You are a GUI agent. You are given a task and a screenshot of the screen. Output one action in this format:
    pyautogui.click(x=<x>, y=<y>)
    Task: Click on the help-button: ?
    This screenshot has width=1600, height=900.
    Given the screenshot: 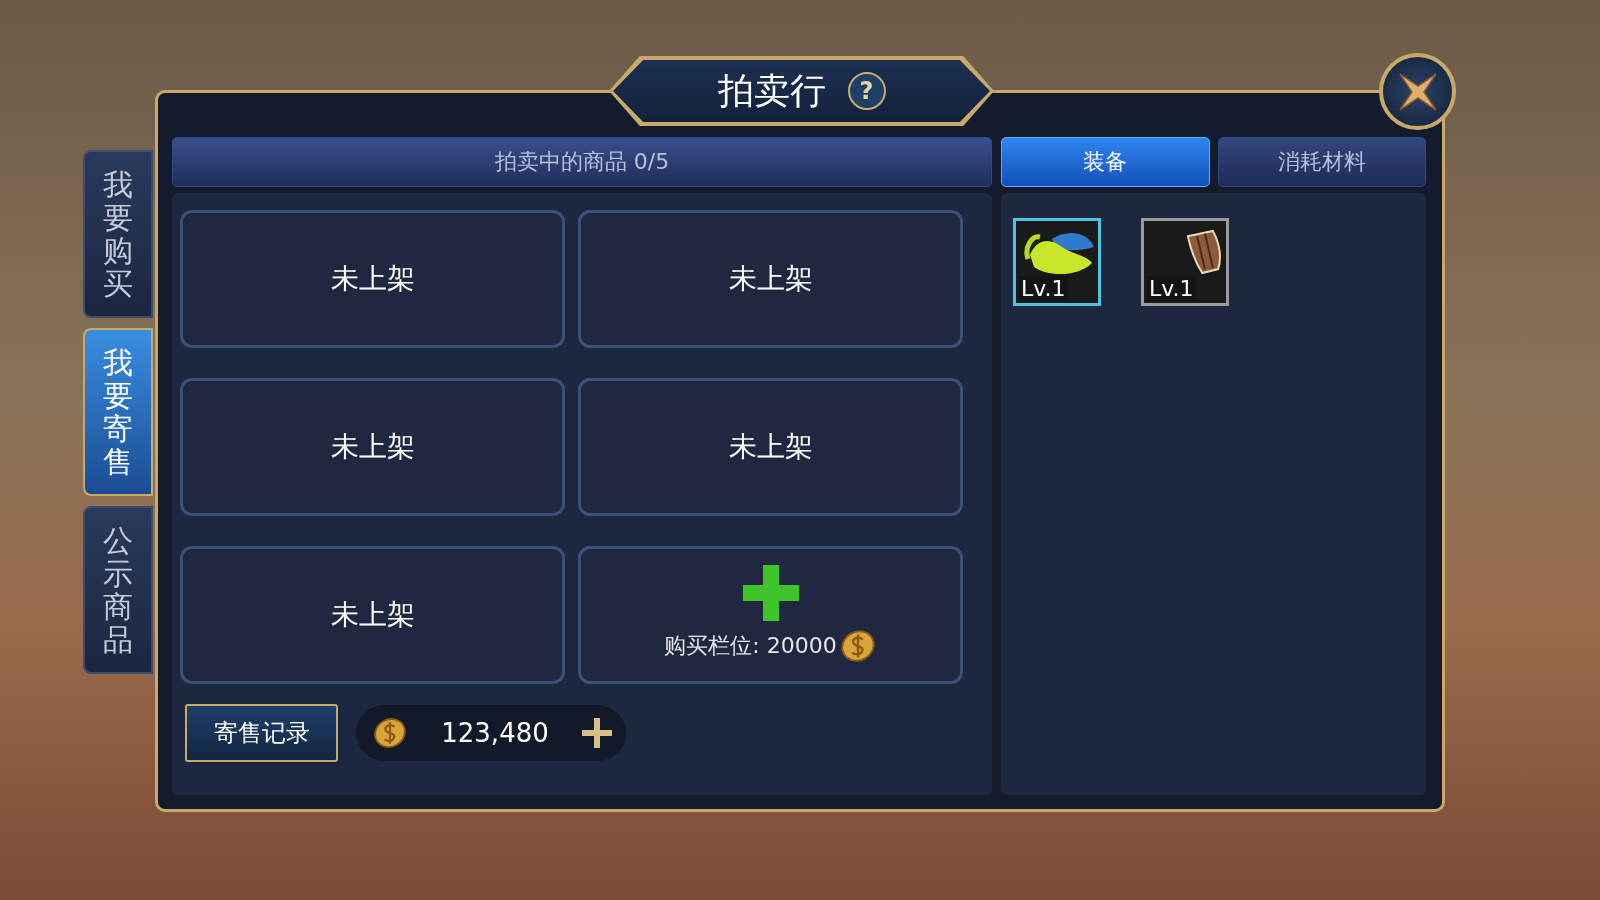 What is the action you would take?
    pyautogui.click(x=866, y=91)
    